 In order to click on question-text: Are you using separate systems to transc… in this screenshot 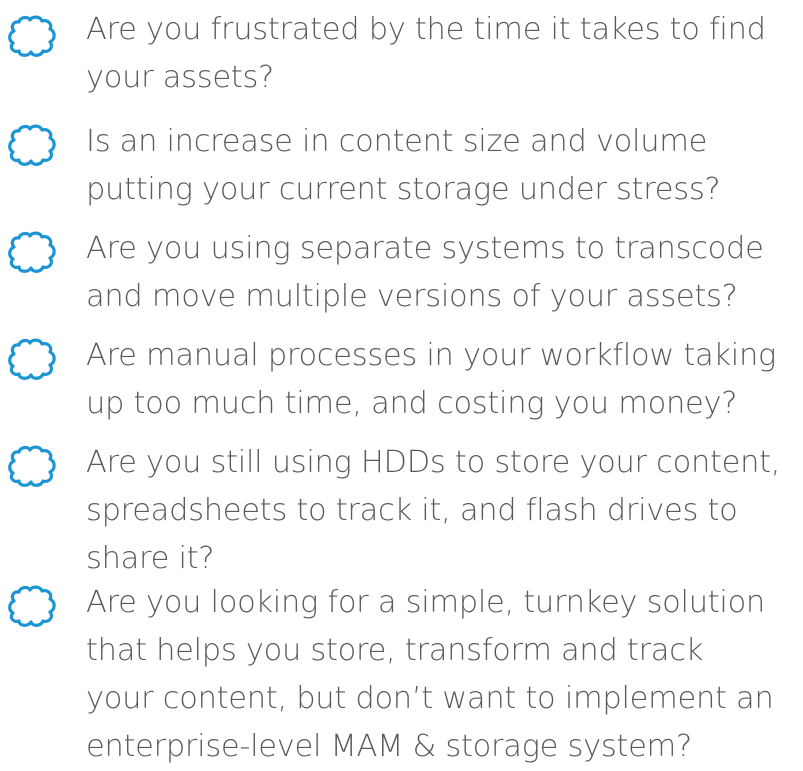, I will do `click(443, 273)`.